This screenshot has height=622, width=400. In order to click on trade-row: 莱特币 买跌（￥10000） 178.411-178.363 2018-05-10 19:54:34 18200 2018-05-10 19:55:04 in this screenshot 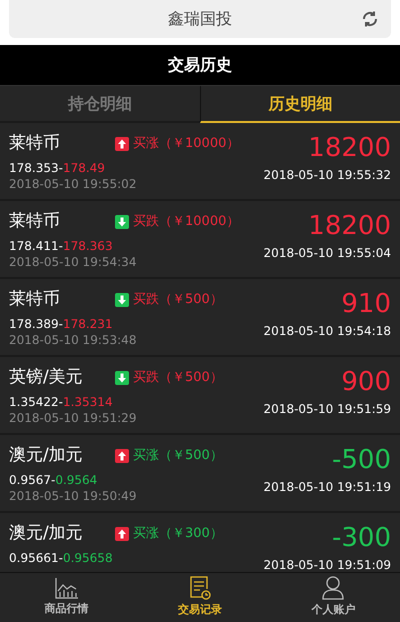, I will do `click(200, 240)`.